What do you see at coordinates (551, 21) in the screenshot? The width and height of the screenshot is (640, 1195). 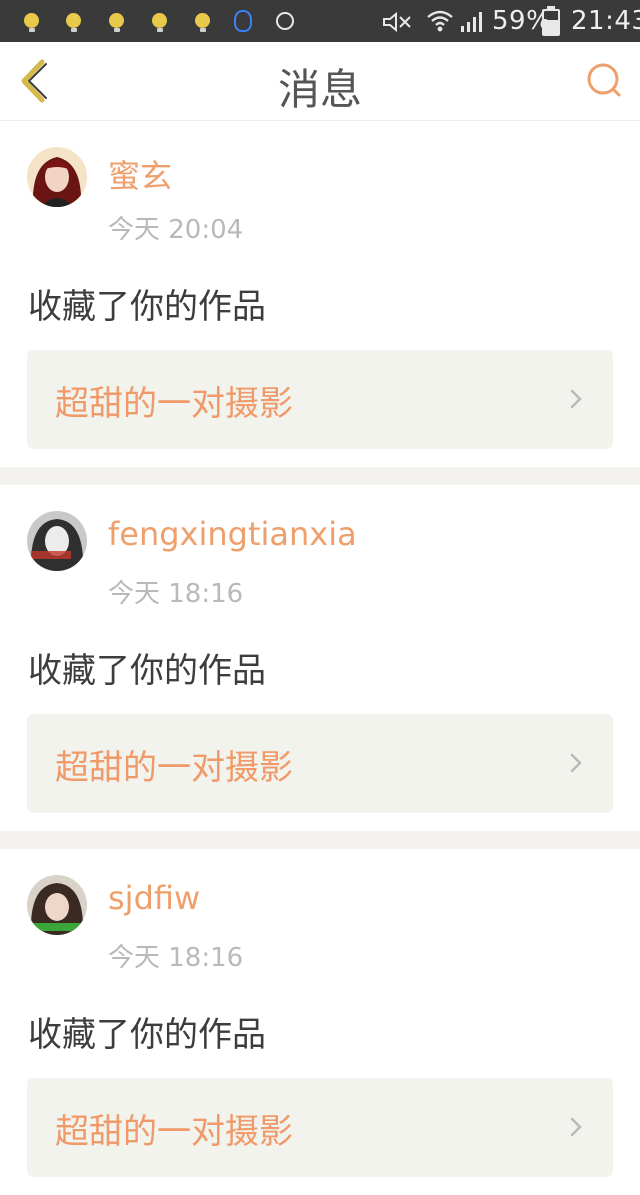 I see `battery-icon` at bounding box center [551, 21].